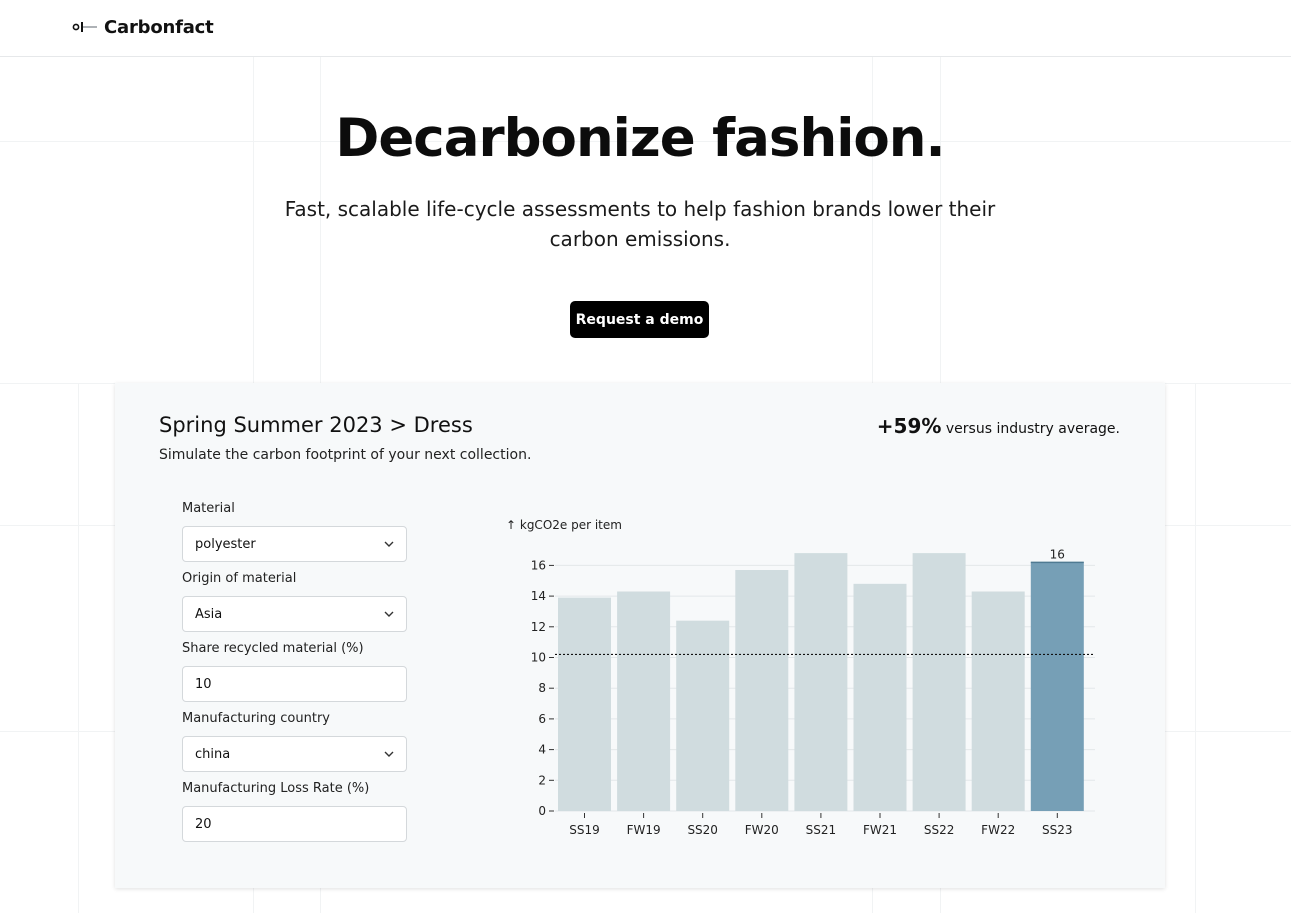 The height and width of the screenshot is (913, 1291). What do you see at coordinates (276, 788) in the screenshot?
I see `loss-rate-label: Manufacturing Loss Rate (%)` at bounding box center [276, 788].